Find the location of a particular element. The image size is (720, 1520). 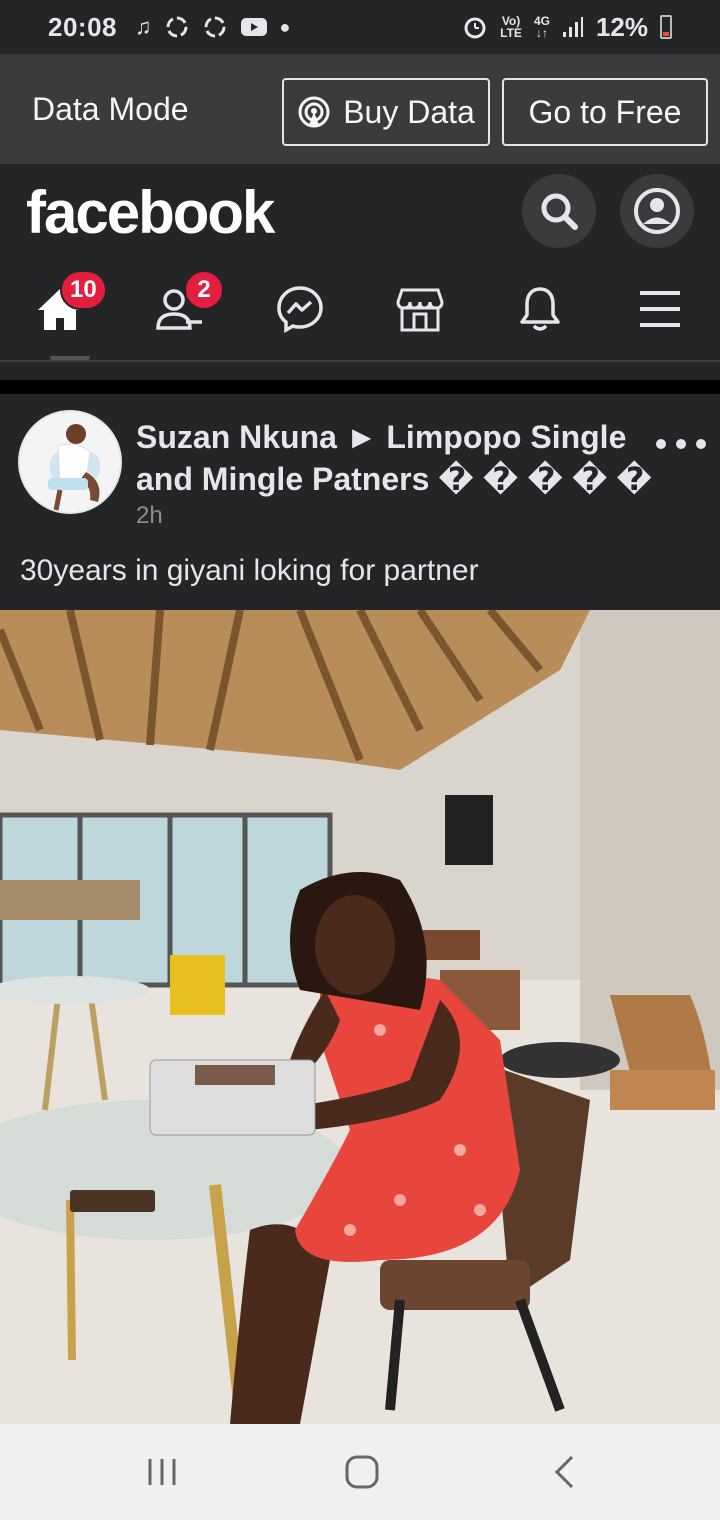

post-options-button is located at coordinates (681, 444).